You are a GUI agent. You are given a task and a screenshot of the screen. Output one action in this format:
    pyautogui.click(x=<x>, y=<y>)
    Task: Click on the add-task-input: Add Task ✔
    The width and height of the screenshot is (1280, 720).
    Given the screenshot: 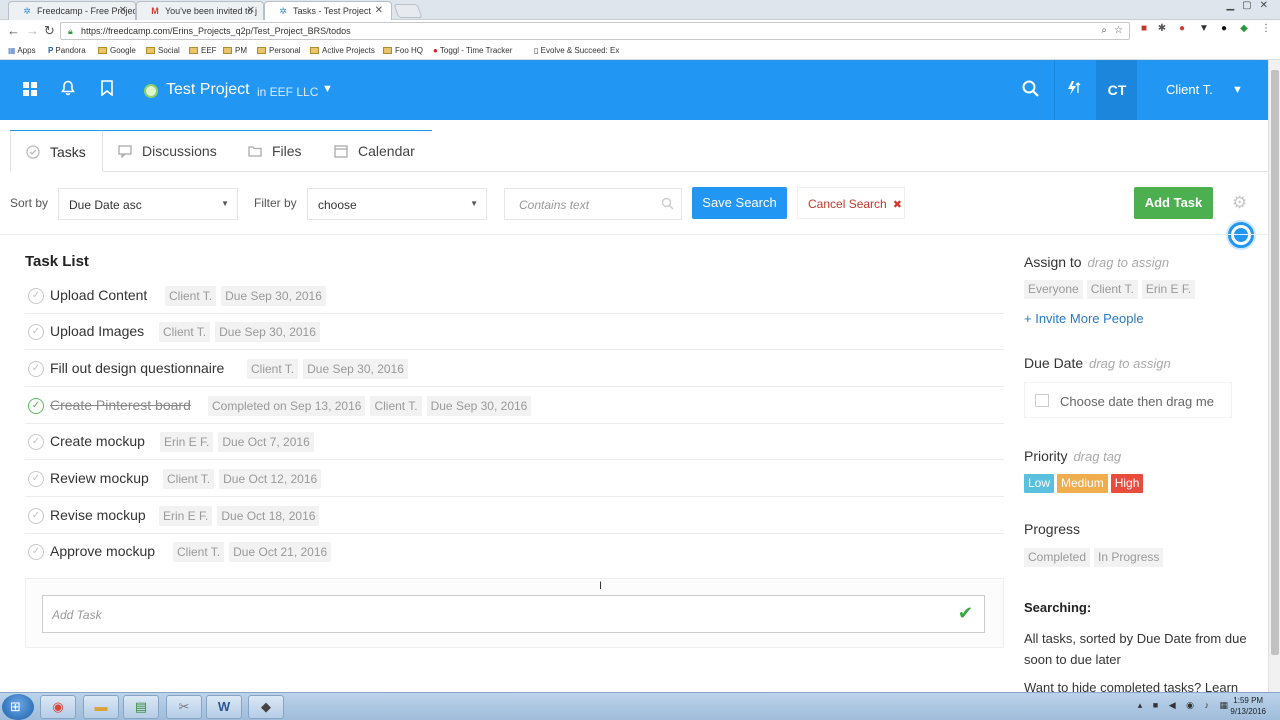 What is the action you would take?
    pyautogui.click(x=513, y=614)
    